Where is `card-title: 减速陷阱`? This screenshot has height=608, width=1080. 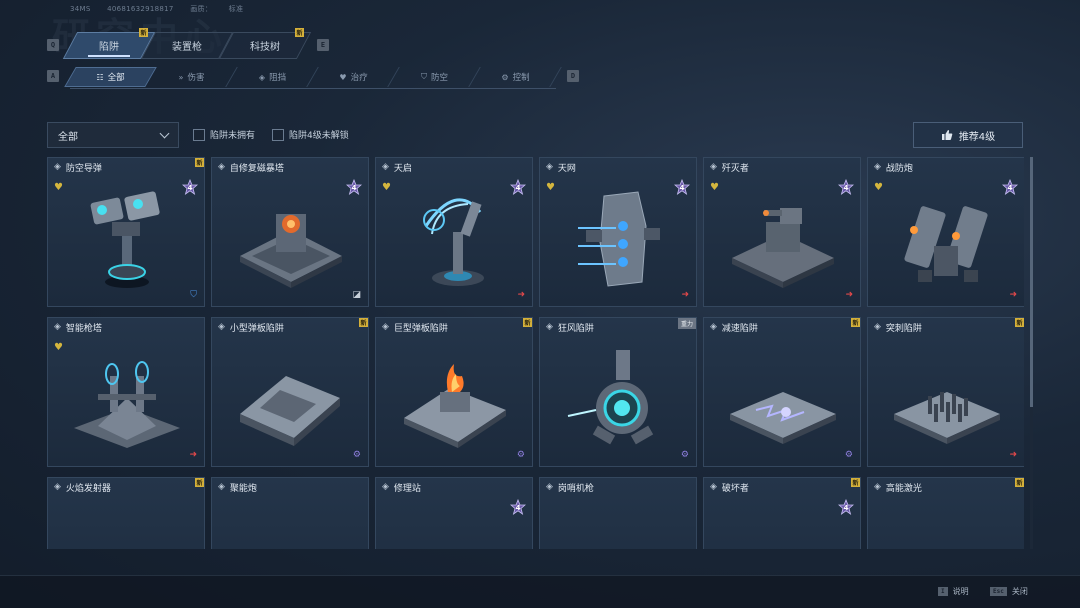
card-title: 减速陷阱 is located at coordinates (739, 328).